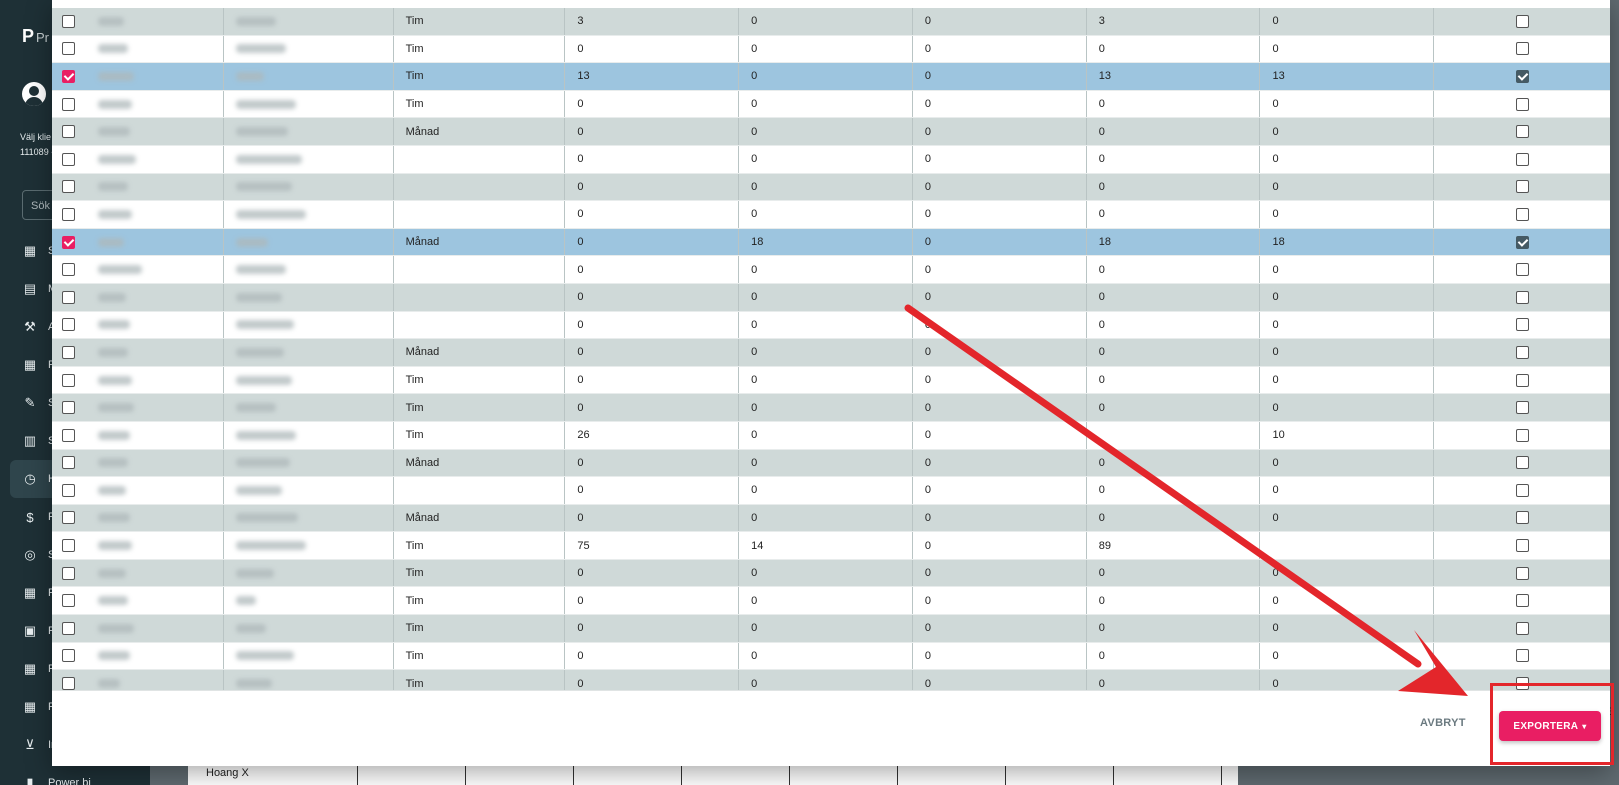 The width and height of the screenshot is (1619, 785). What do you see at coordinates (37, 152) in the screenshot?
I see `client-id: 111089 -` at bounding box center [37, 152].